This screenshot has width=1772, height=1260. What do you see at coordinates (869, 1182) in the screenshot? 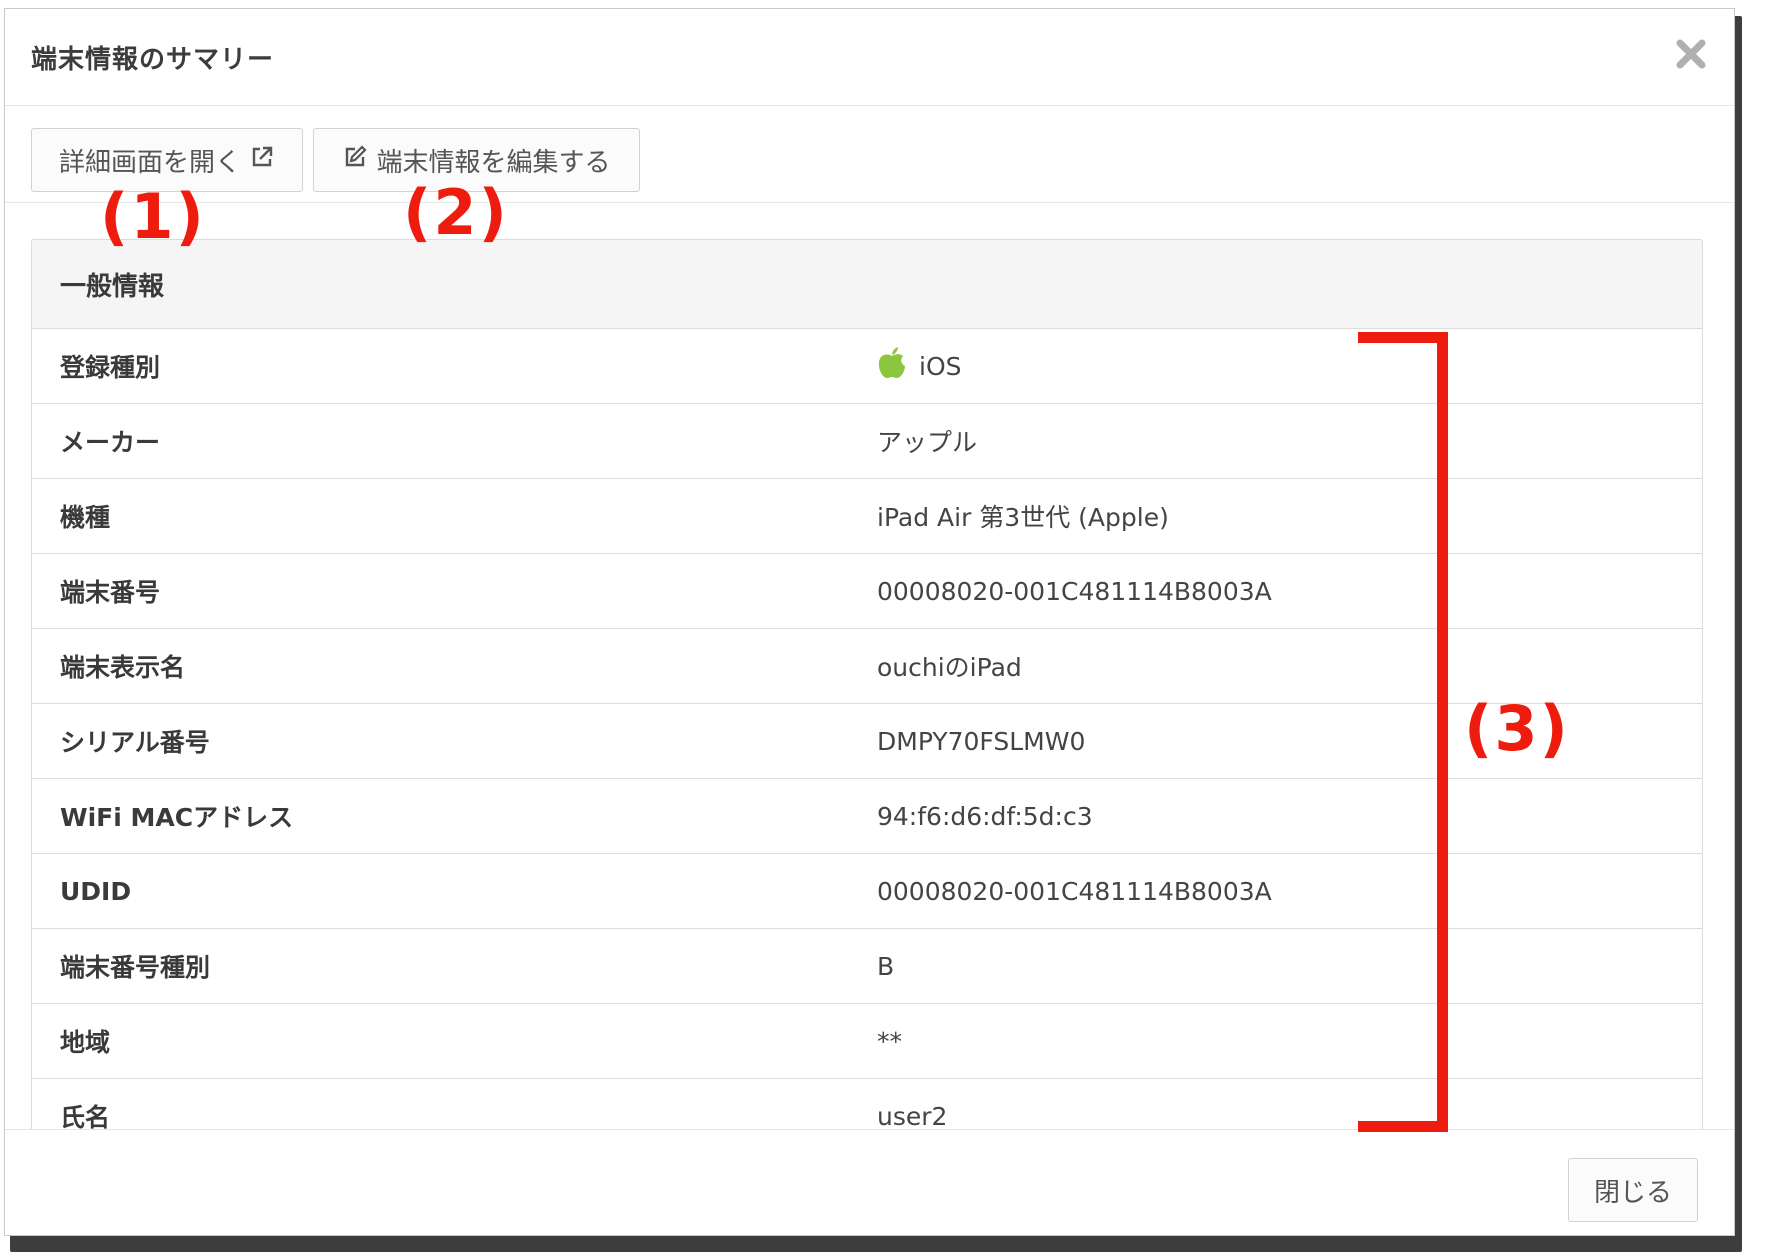
I see `dialog-footer: 閉じる` at bounding box center [869, 1182].